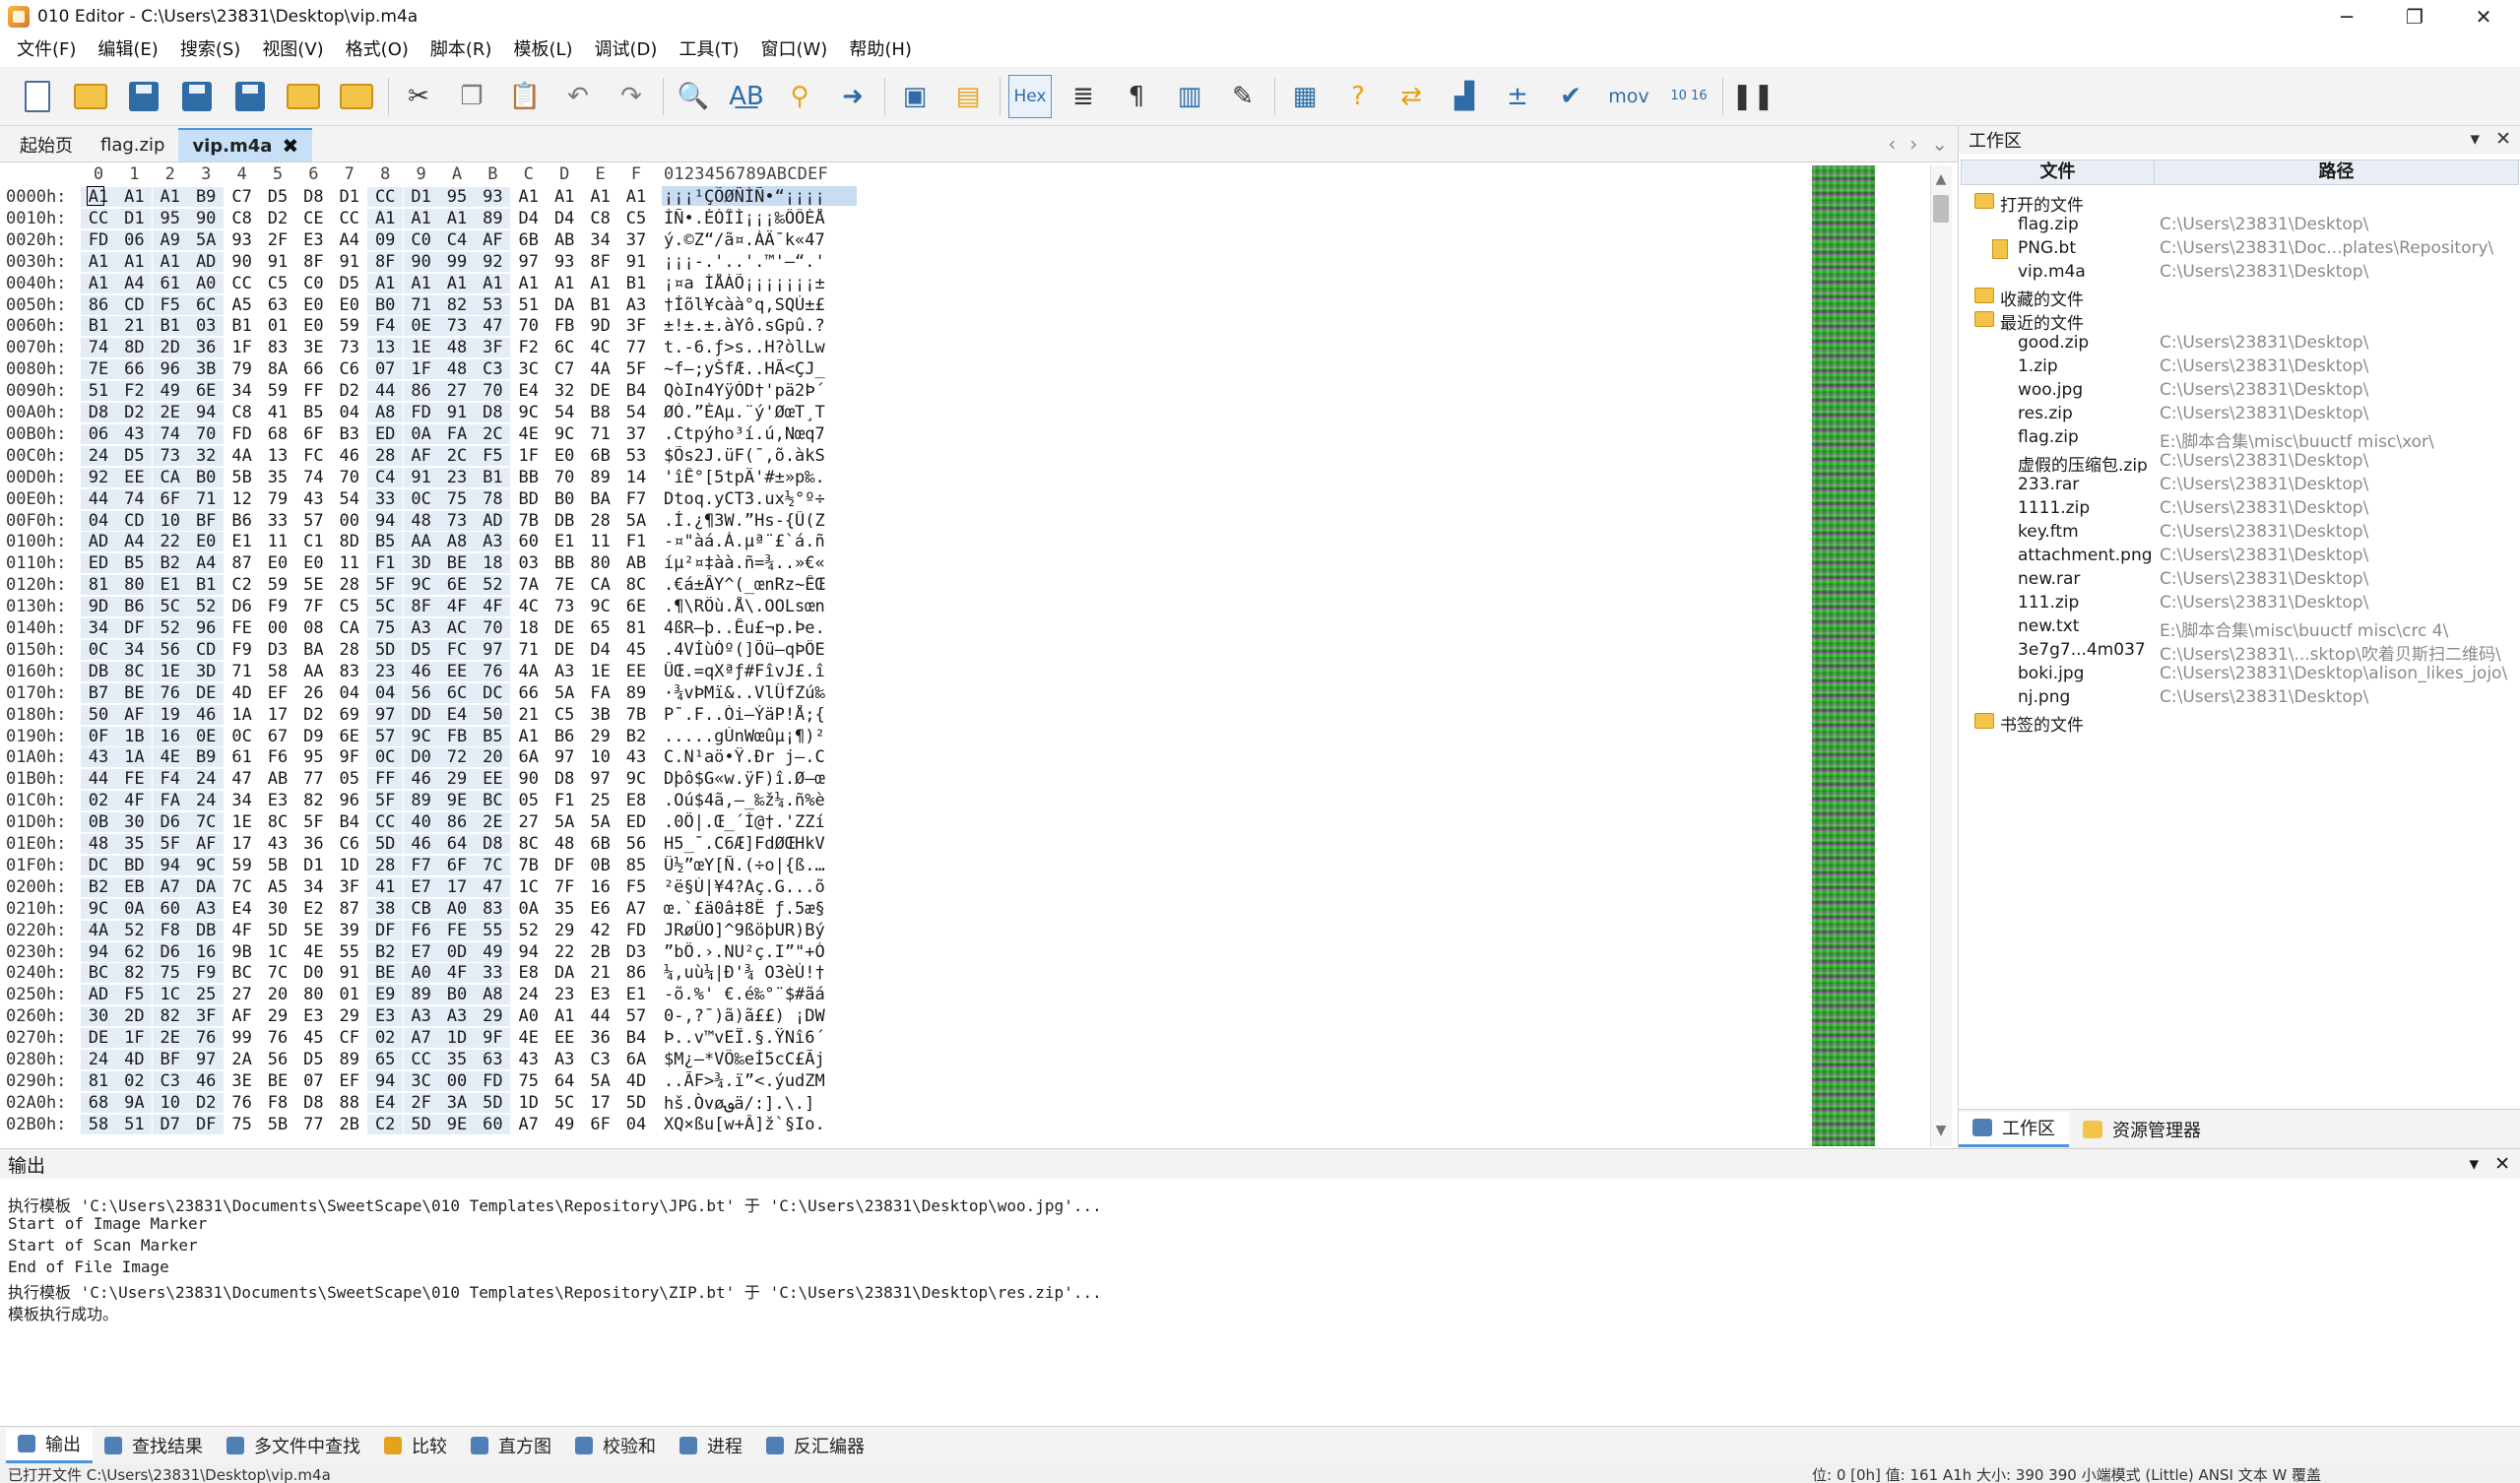  What do you see at coordinates (98, 823) in the screenshot?
I see `hex-byte: 0B` at bounding box center [98, 823].